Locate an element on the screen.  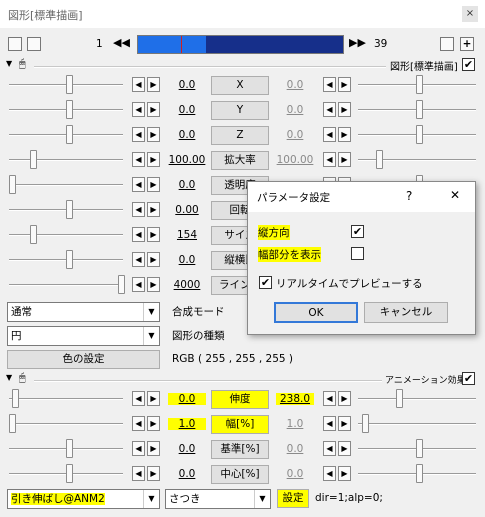
right-value: 238.0 is located at coordinates (295, 399).